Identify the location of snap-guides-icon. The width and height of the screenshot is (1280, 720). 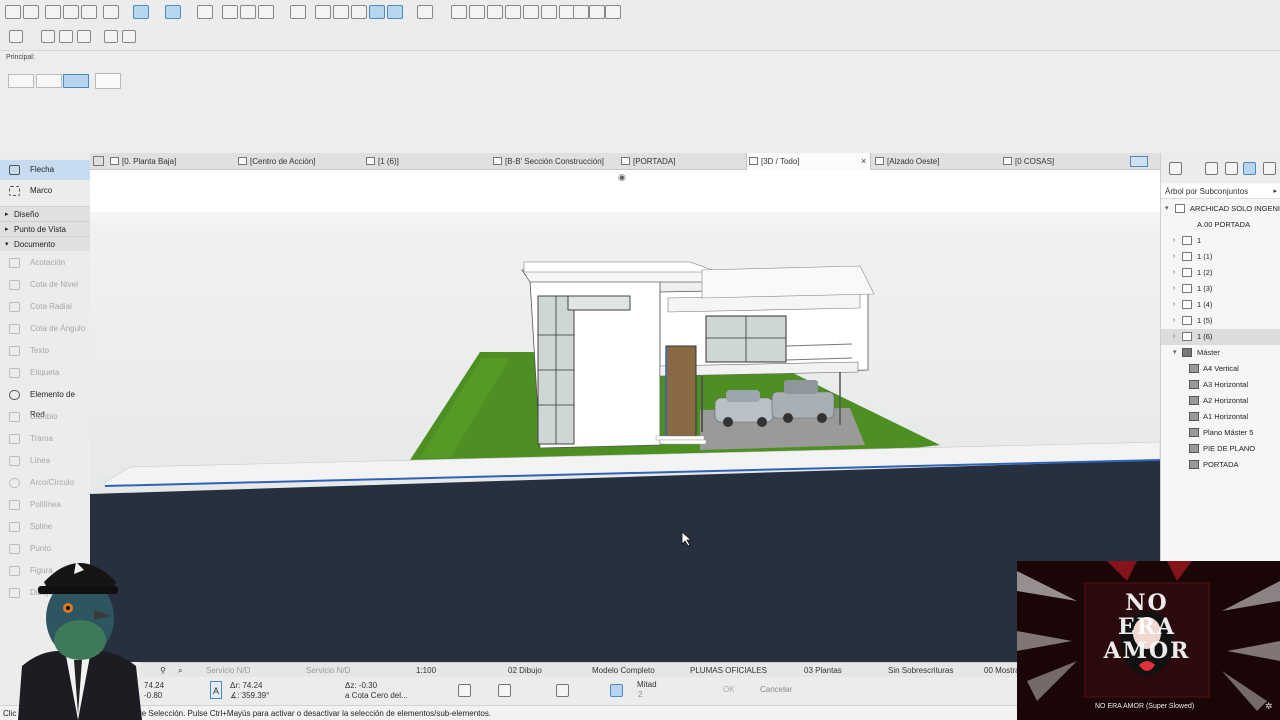
(173, 12).